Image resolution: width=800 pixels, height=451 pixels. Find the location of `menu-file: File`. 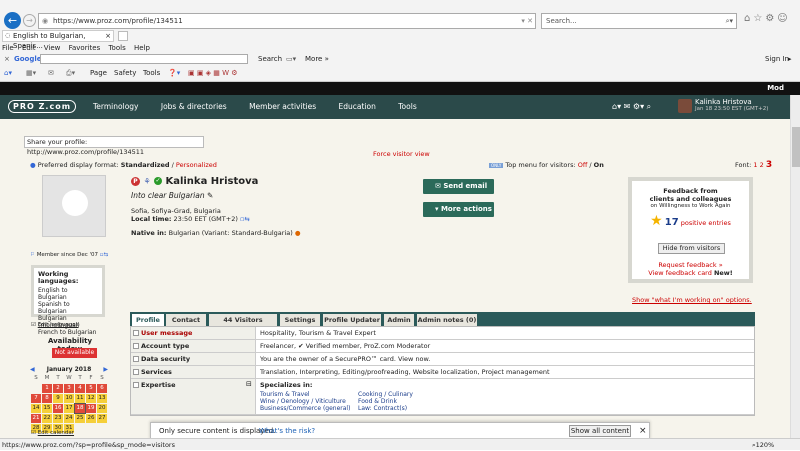

menu-file: File is located at coordinates (8, 48).